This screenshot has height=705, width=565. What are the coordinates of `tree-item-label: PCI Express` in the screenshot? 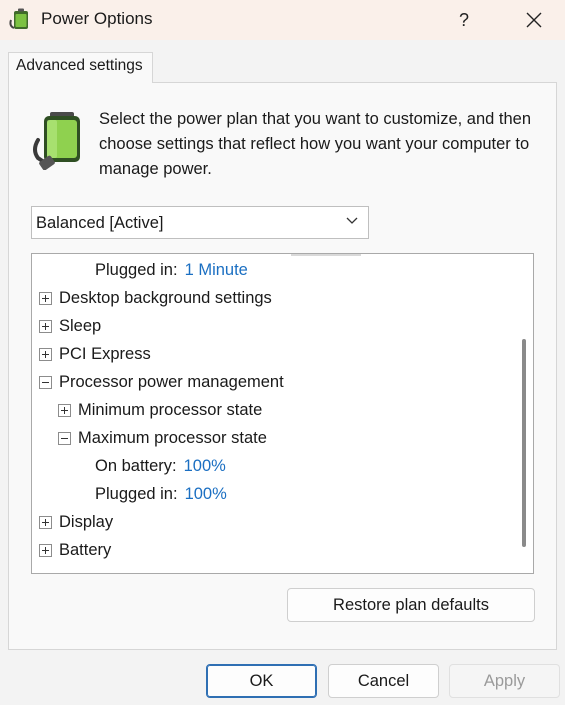 It's located at (105, 353).